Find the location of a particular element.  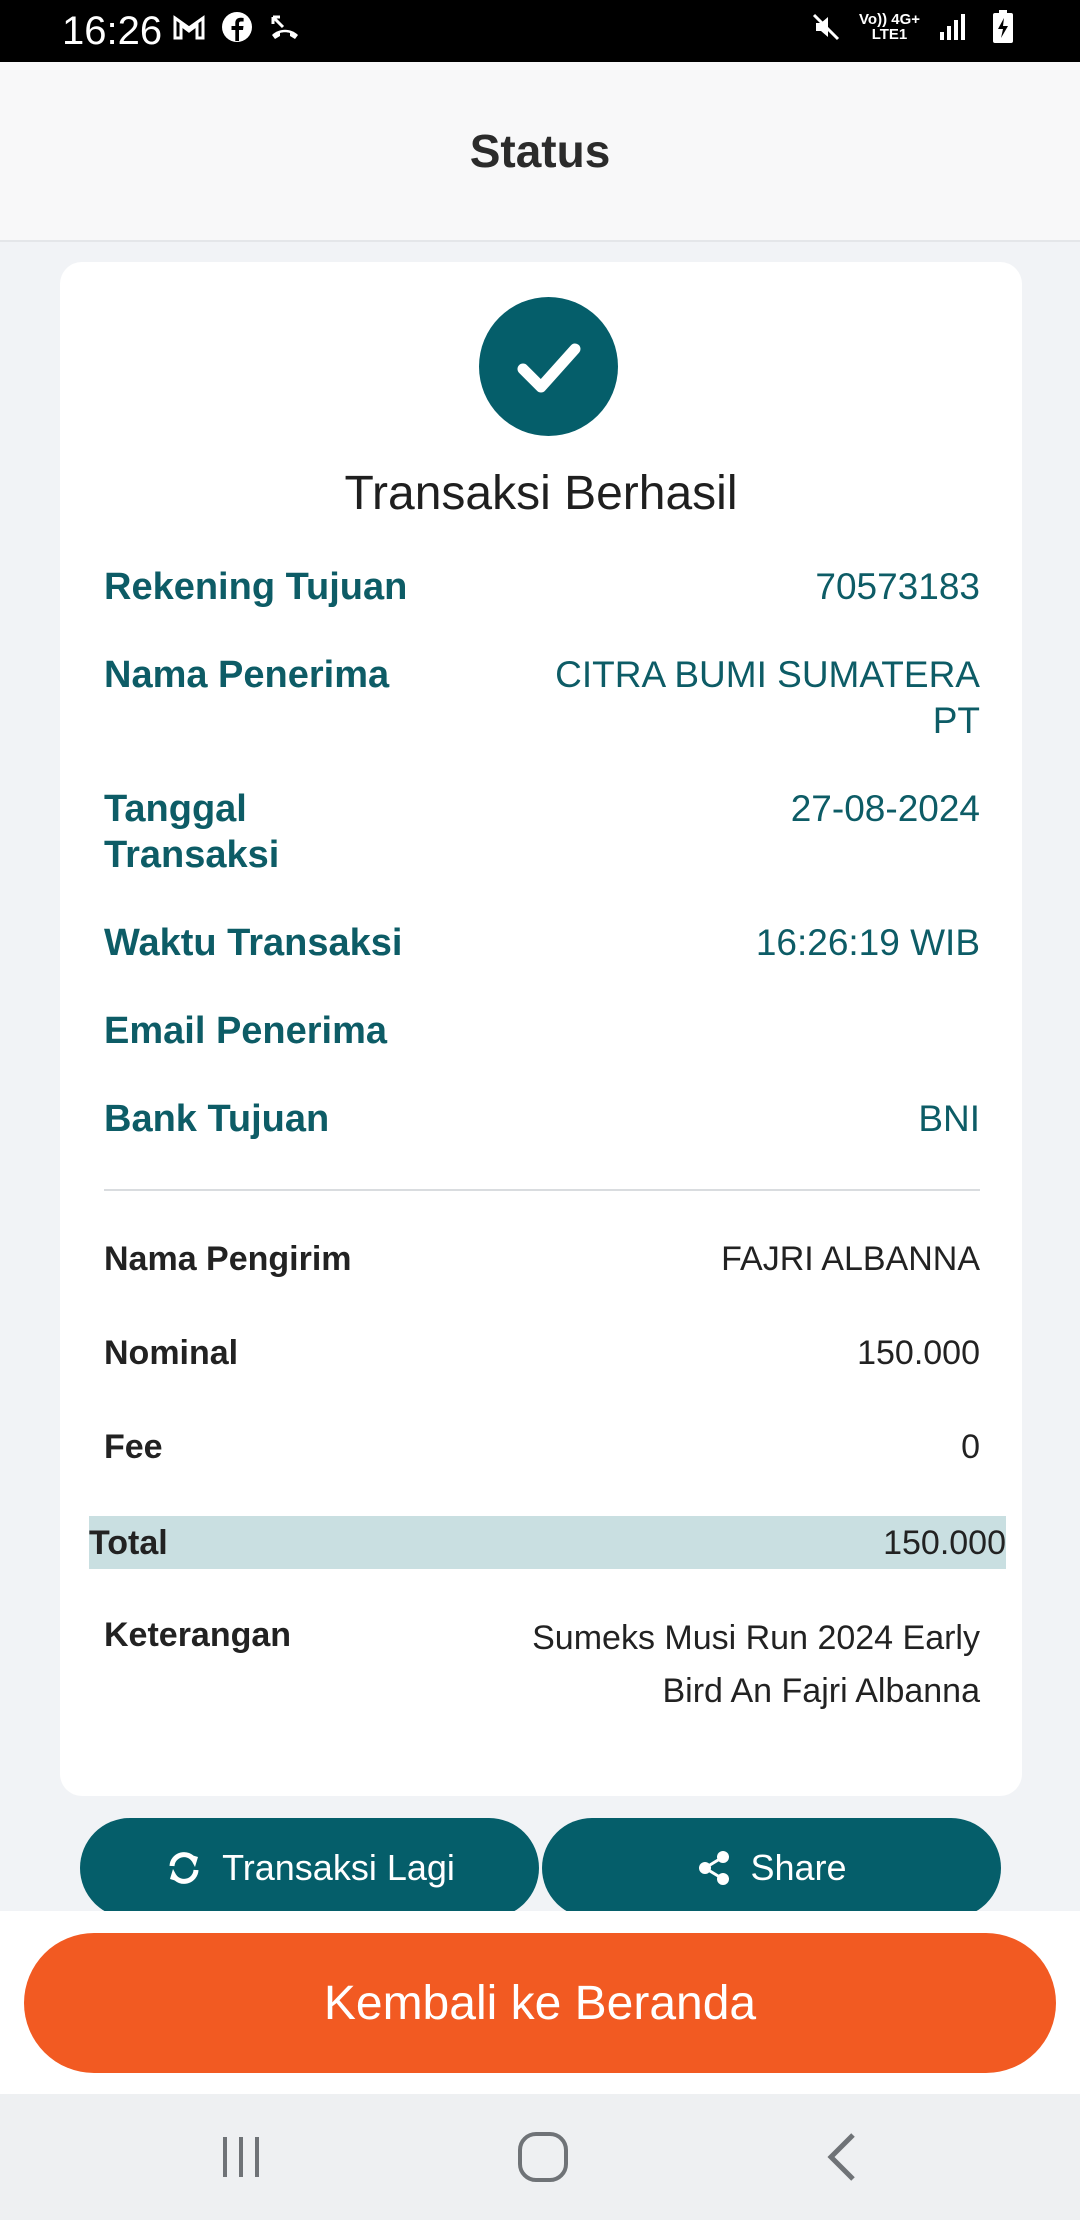

transaksi-lagi-button: Transaksi Lagi is located at coordinates (309, 1868).